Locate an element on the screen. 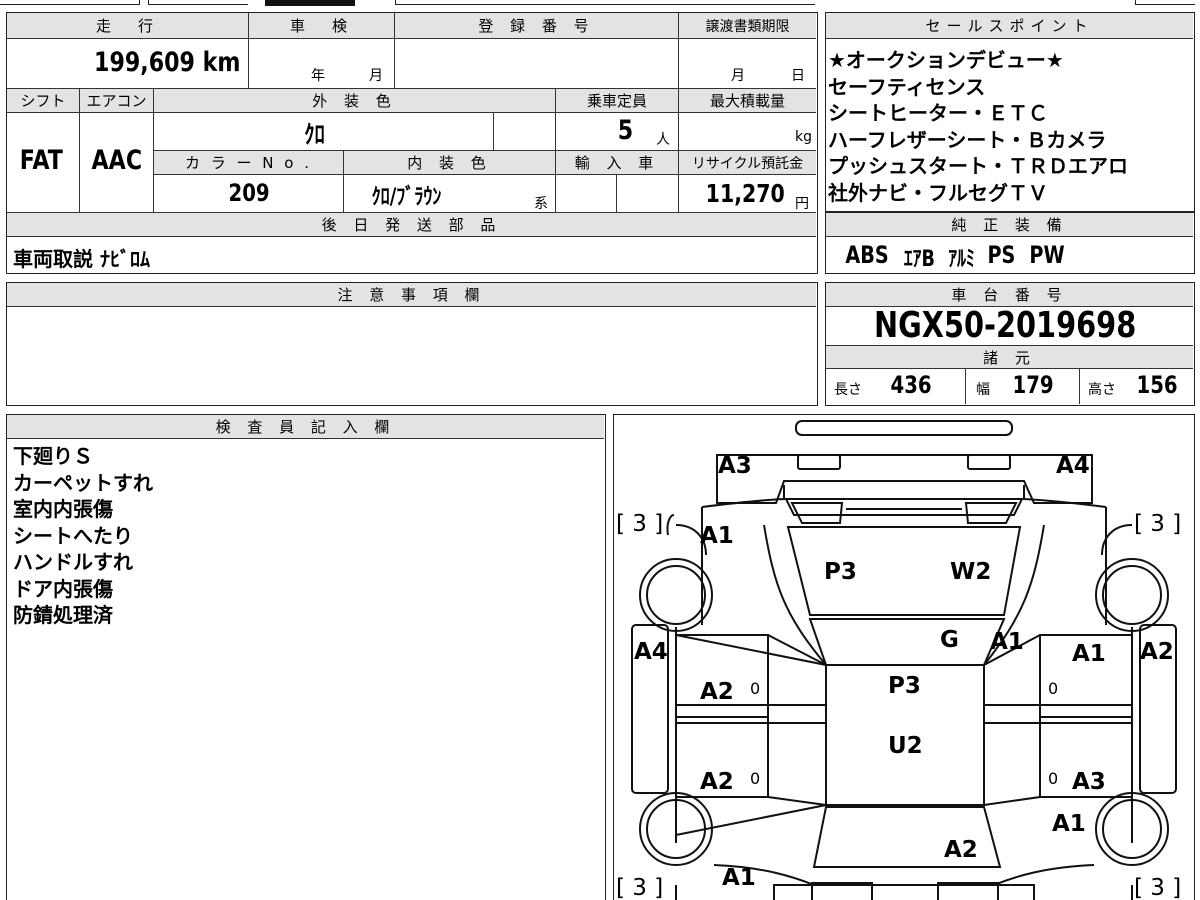  interior-header: 内 装 色 is located at coordinates (450, 163).